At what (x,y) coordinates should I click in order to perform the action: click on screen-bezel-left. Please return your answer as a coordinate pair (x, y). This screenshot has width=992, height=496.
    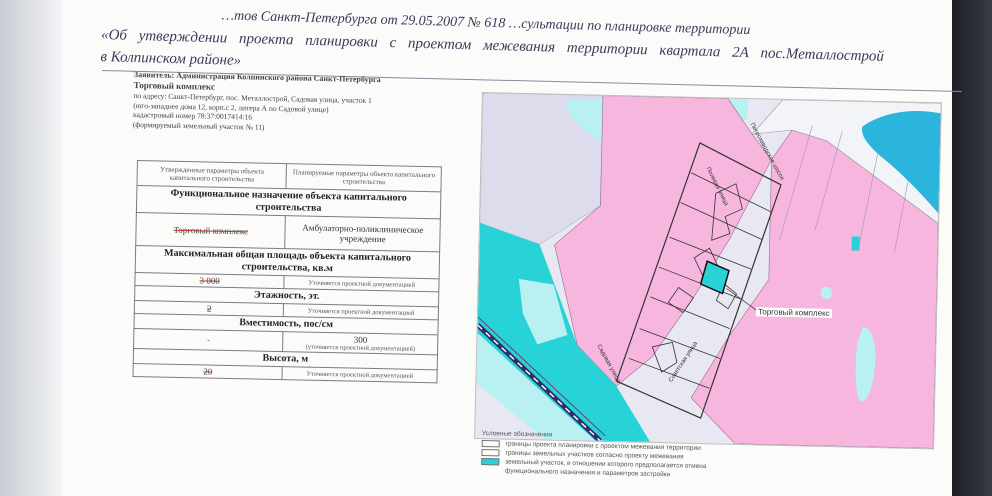
    Looking at the image, I should click on (31, 248).